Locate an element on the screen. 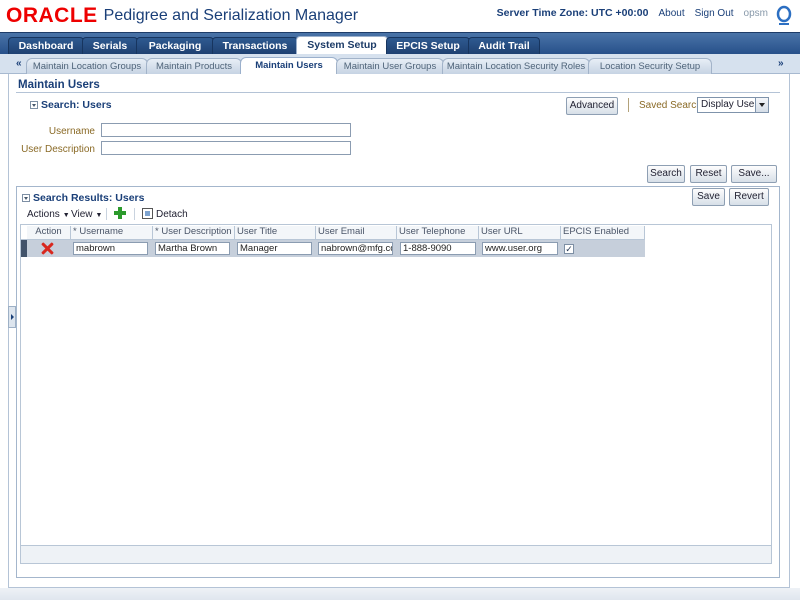 The image size is (800, 600). oracle-logo-text: ORACLE is located at coordinates (52, 15).